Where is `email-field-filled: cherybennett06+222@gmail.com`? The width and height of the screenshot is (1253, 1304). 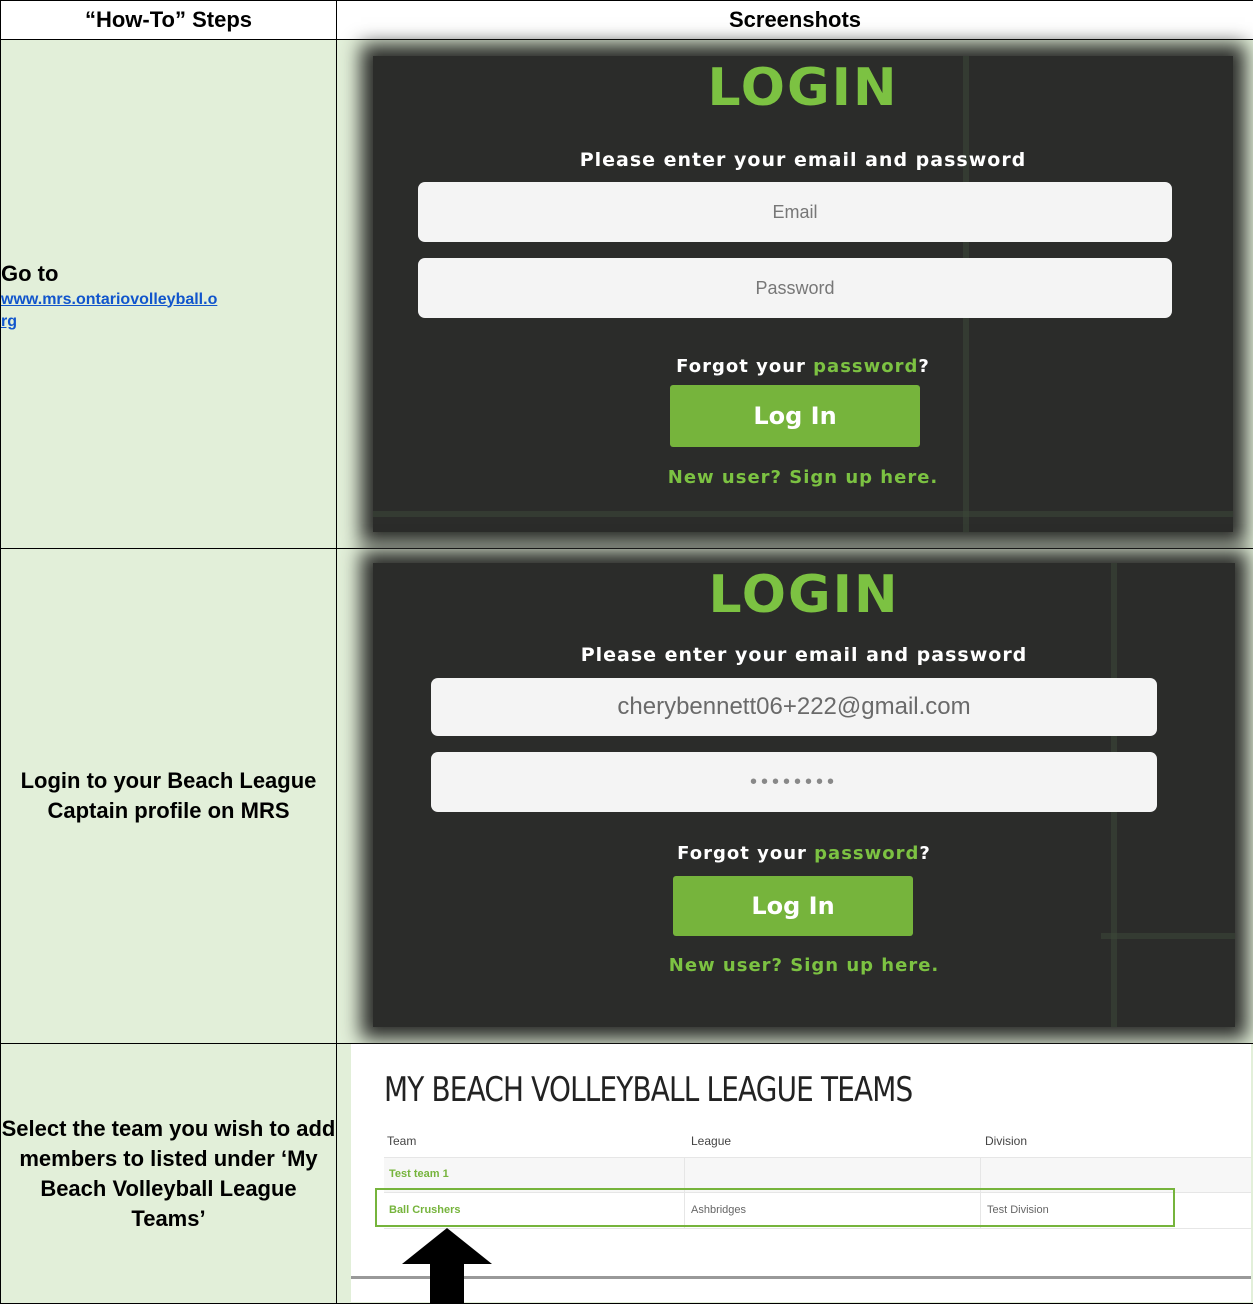 email-field-filled: cherybennett06+222@gmail.com is located at coordinates (794, 707).